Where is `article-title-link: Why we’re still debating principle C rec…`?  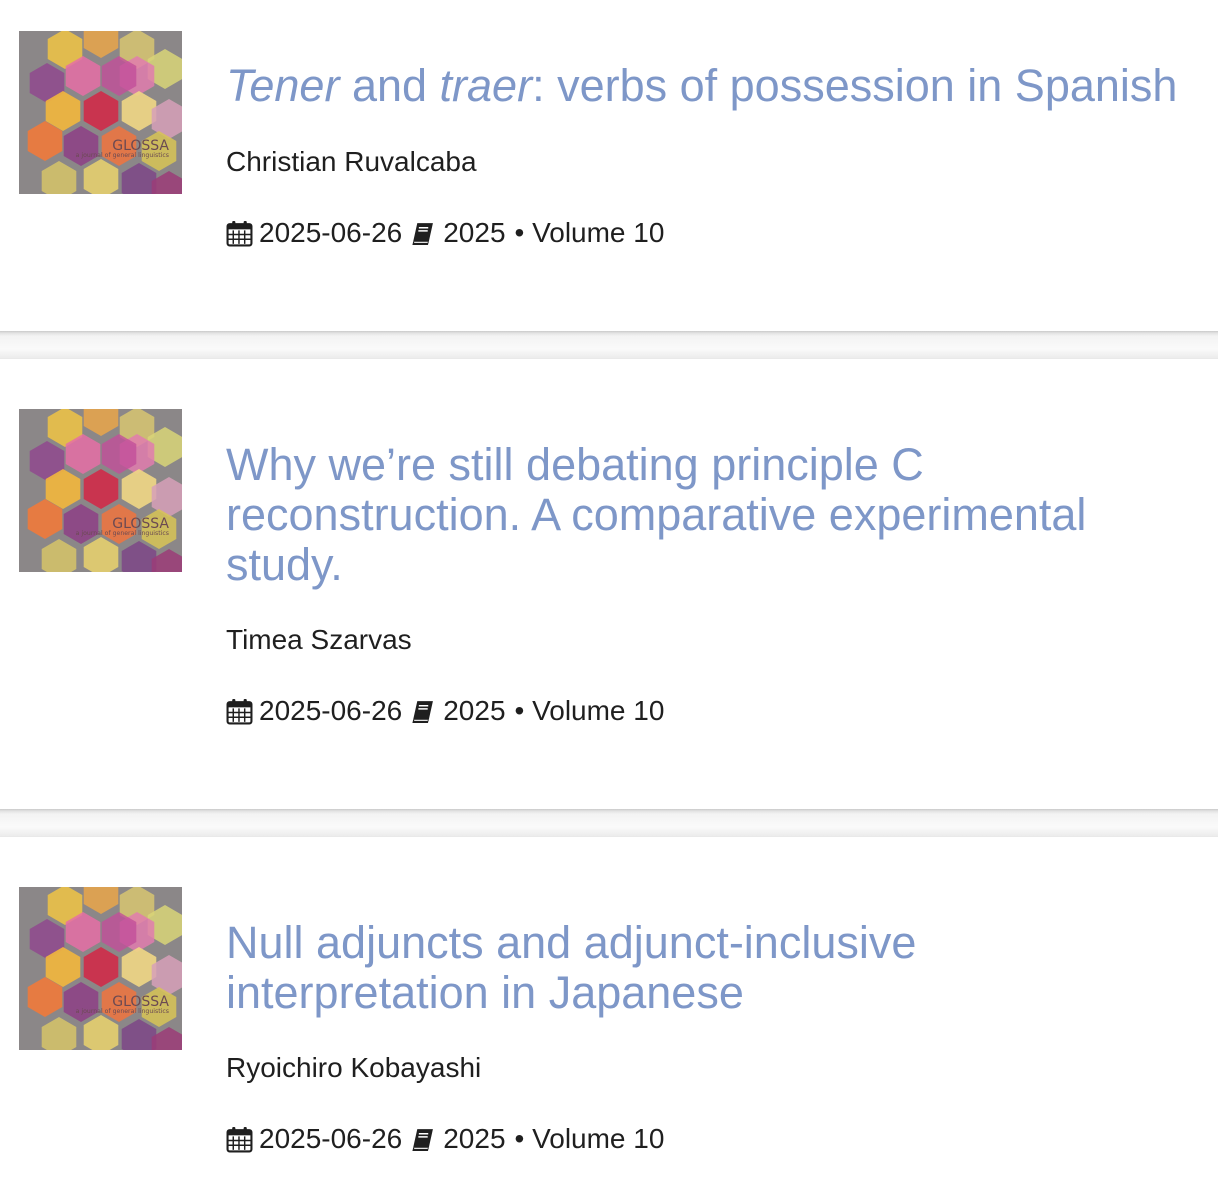
article-title-link: Why we’re still debating principle C rec… is located at coordinates (691, 515).